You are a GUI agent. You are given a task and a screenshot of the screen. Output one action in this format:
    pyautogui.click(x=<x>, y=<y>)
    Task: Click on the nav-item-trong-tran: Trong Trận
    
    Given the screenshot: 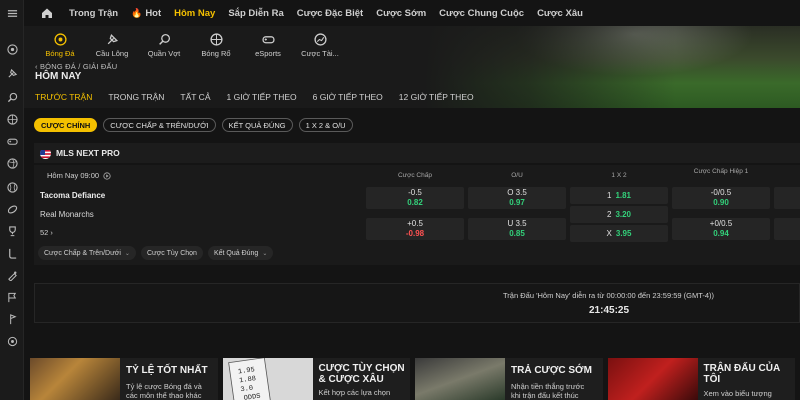 What is the action you would take?
    pyautogui.click(x=93, y=13)
    